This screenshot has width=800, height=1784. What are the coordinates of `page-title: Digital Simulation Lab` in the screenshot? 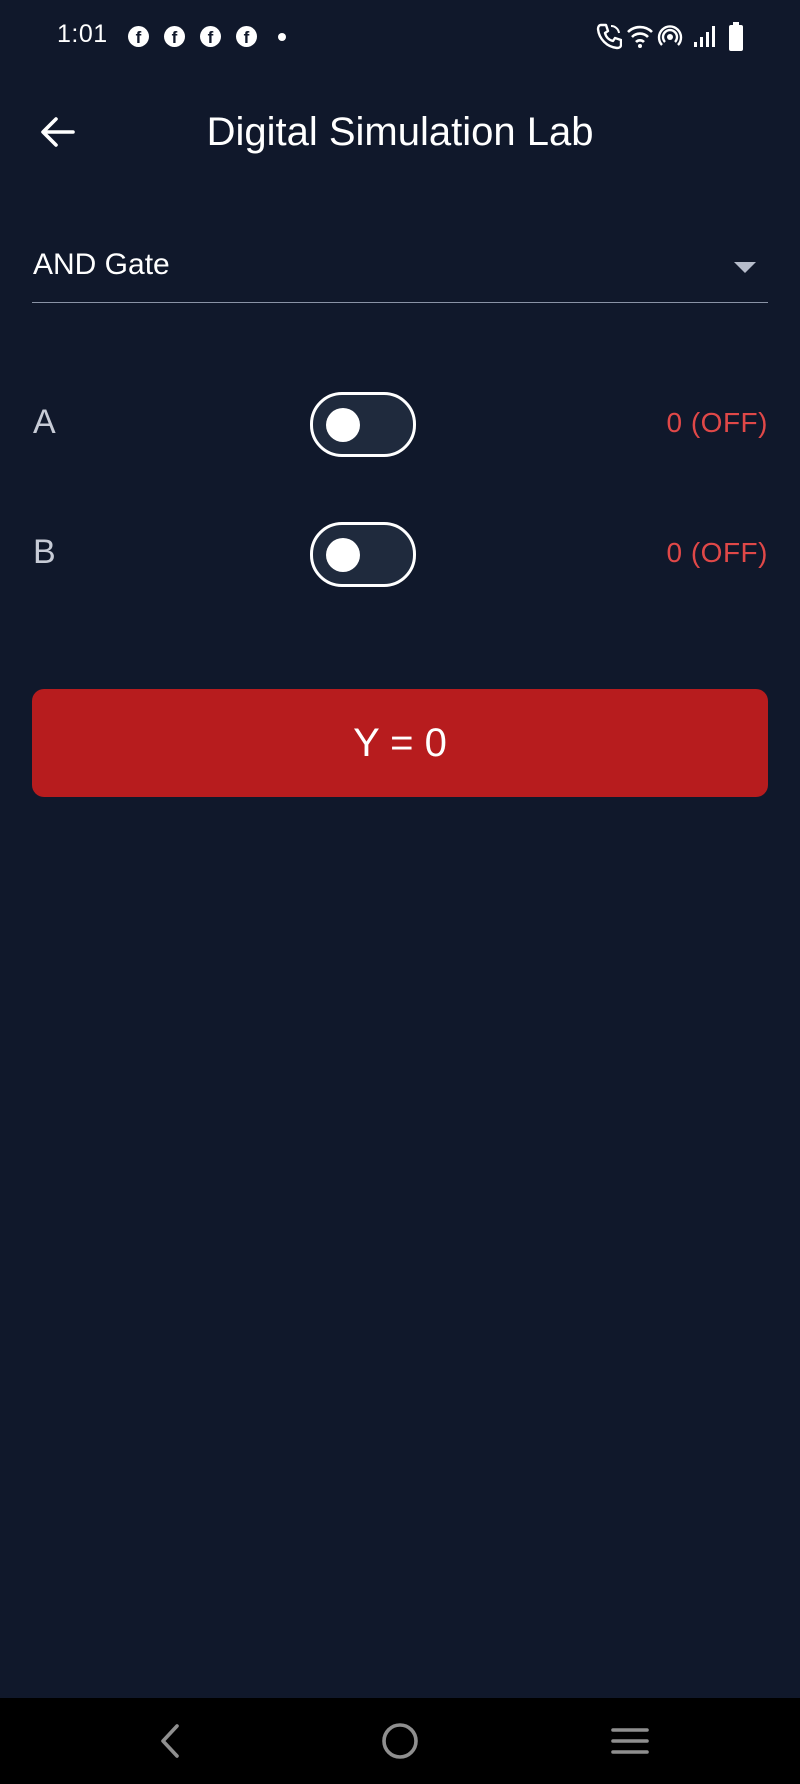 It's located at (400, 132).